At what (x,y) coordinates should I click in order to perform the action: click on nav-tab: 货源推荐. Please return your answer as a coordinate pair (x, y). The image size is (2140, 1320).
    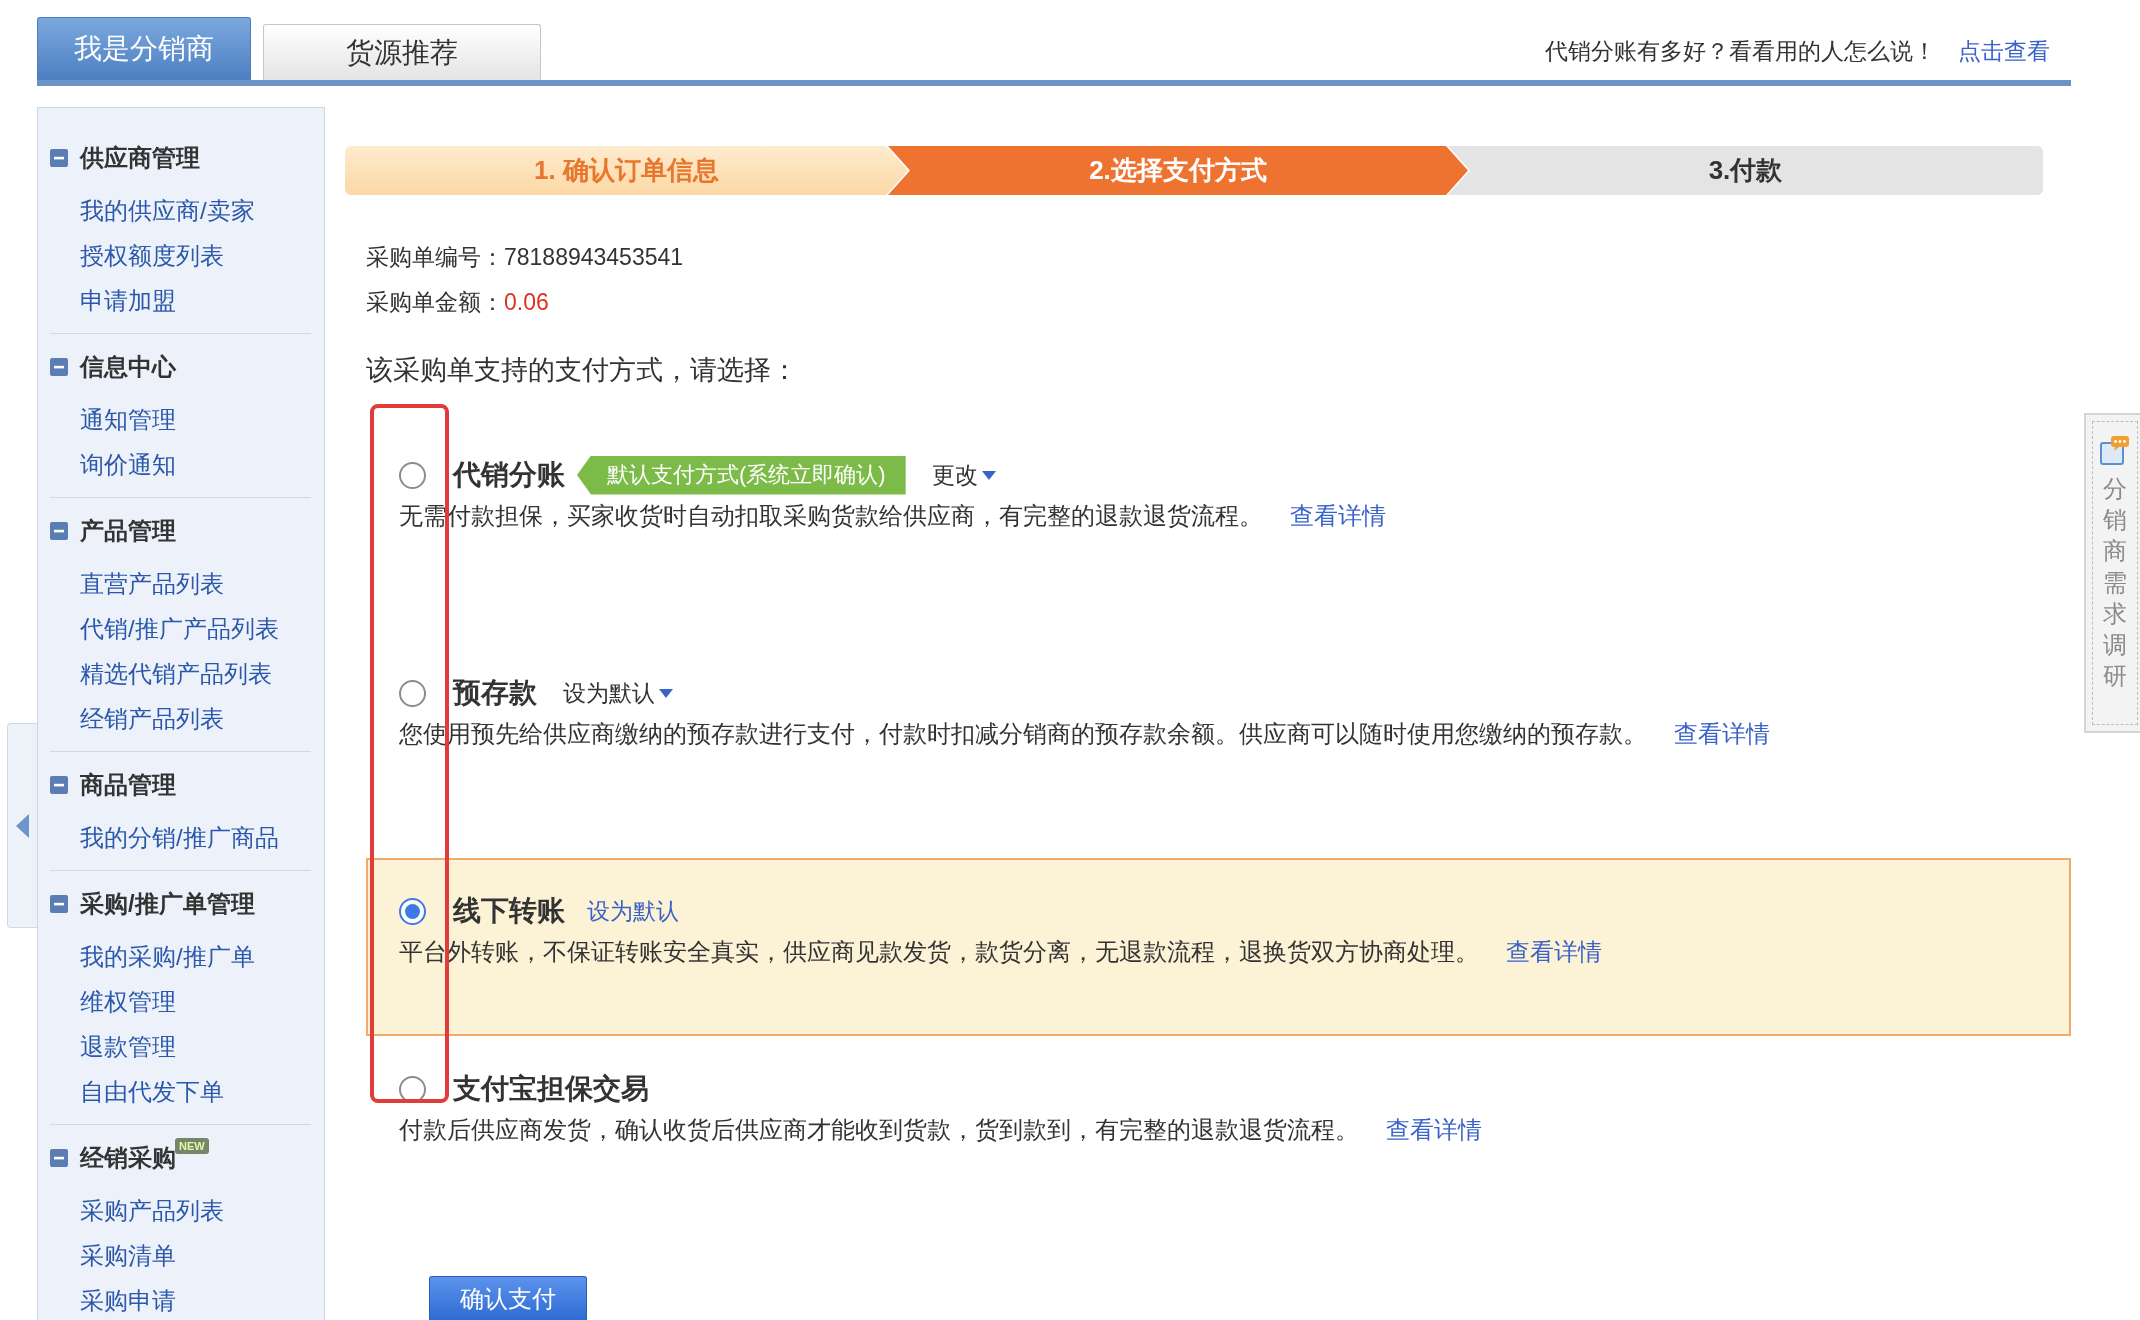
    Looking at the image, I should click on (402, 52).